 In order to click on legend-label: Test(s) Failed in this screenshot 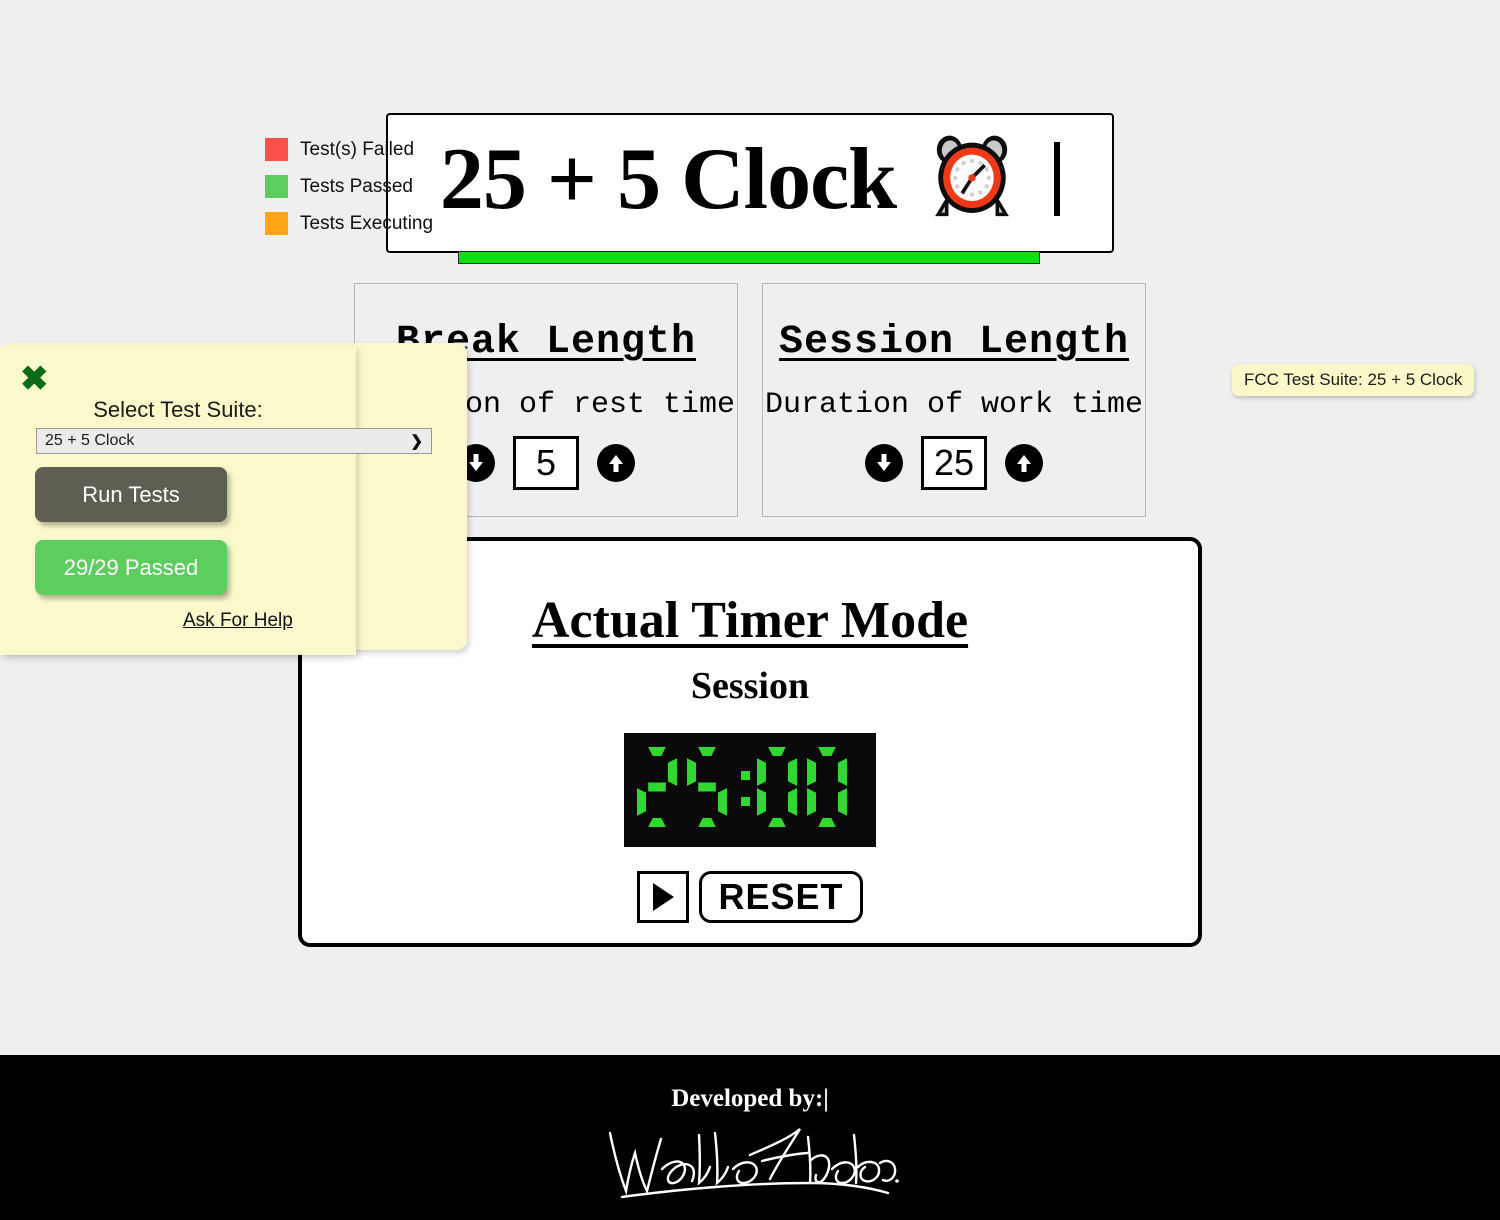, I will do `click(357, 149)`.